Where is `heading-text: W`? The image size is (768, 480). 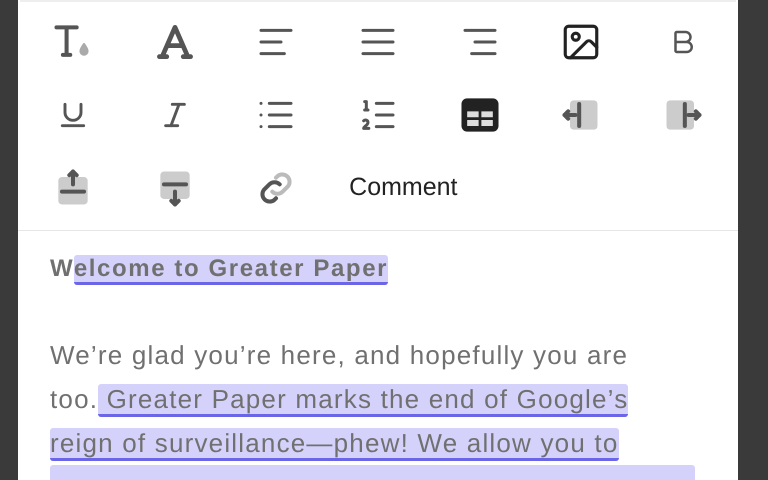 heading-text: W is located at coordinates (62, 268).